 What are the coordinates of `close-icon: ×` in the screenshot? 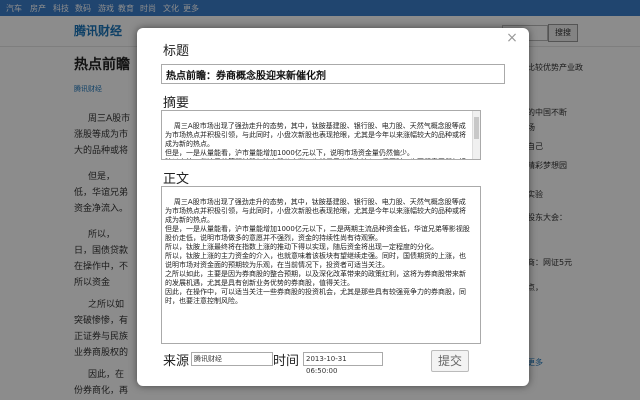 It's located at (512, 38).